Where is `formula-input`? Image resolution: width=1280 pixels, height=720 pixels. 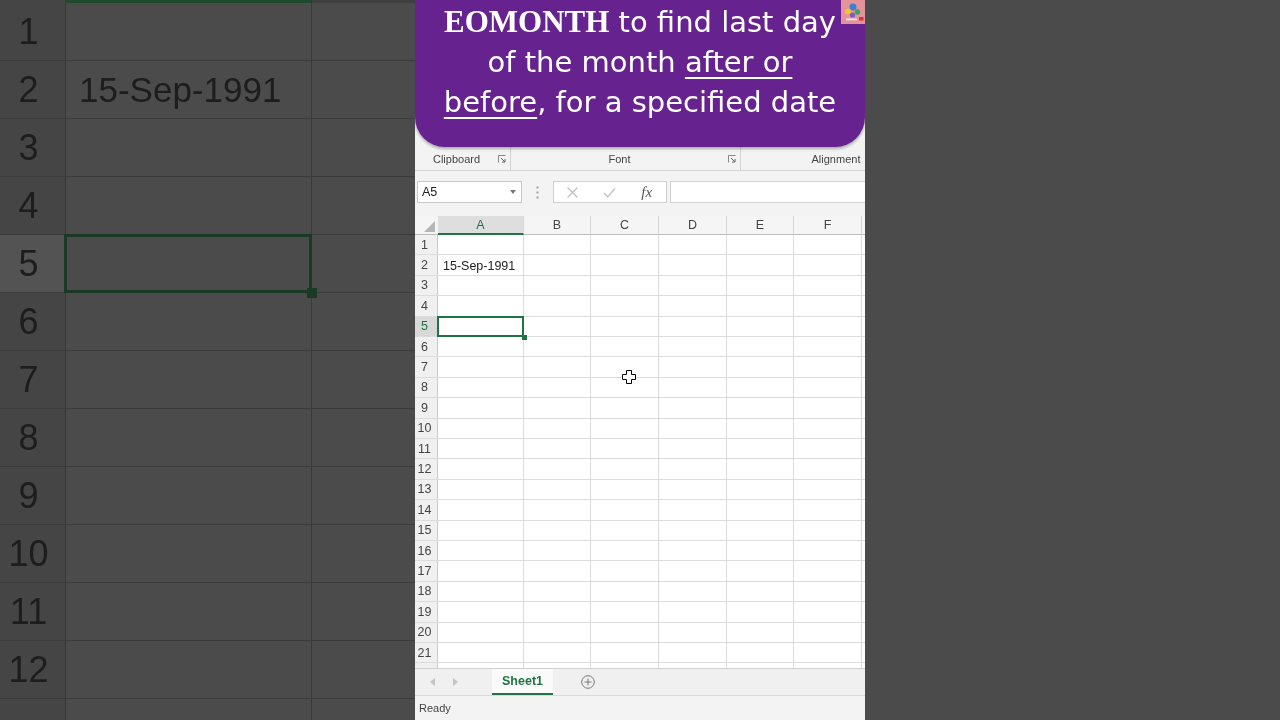
formula-input is located at coordinates (767, 192).